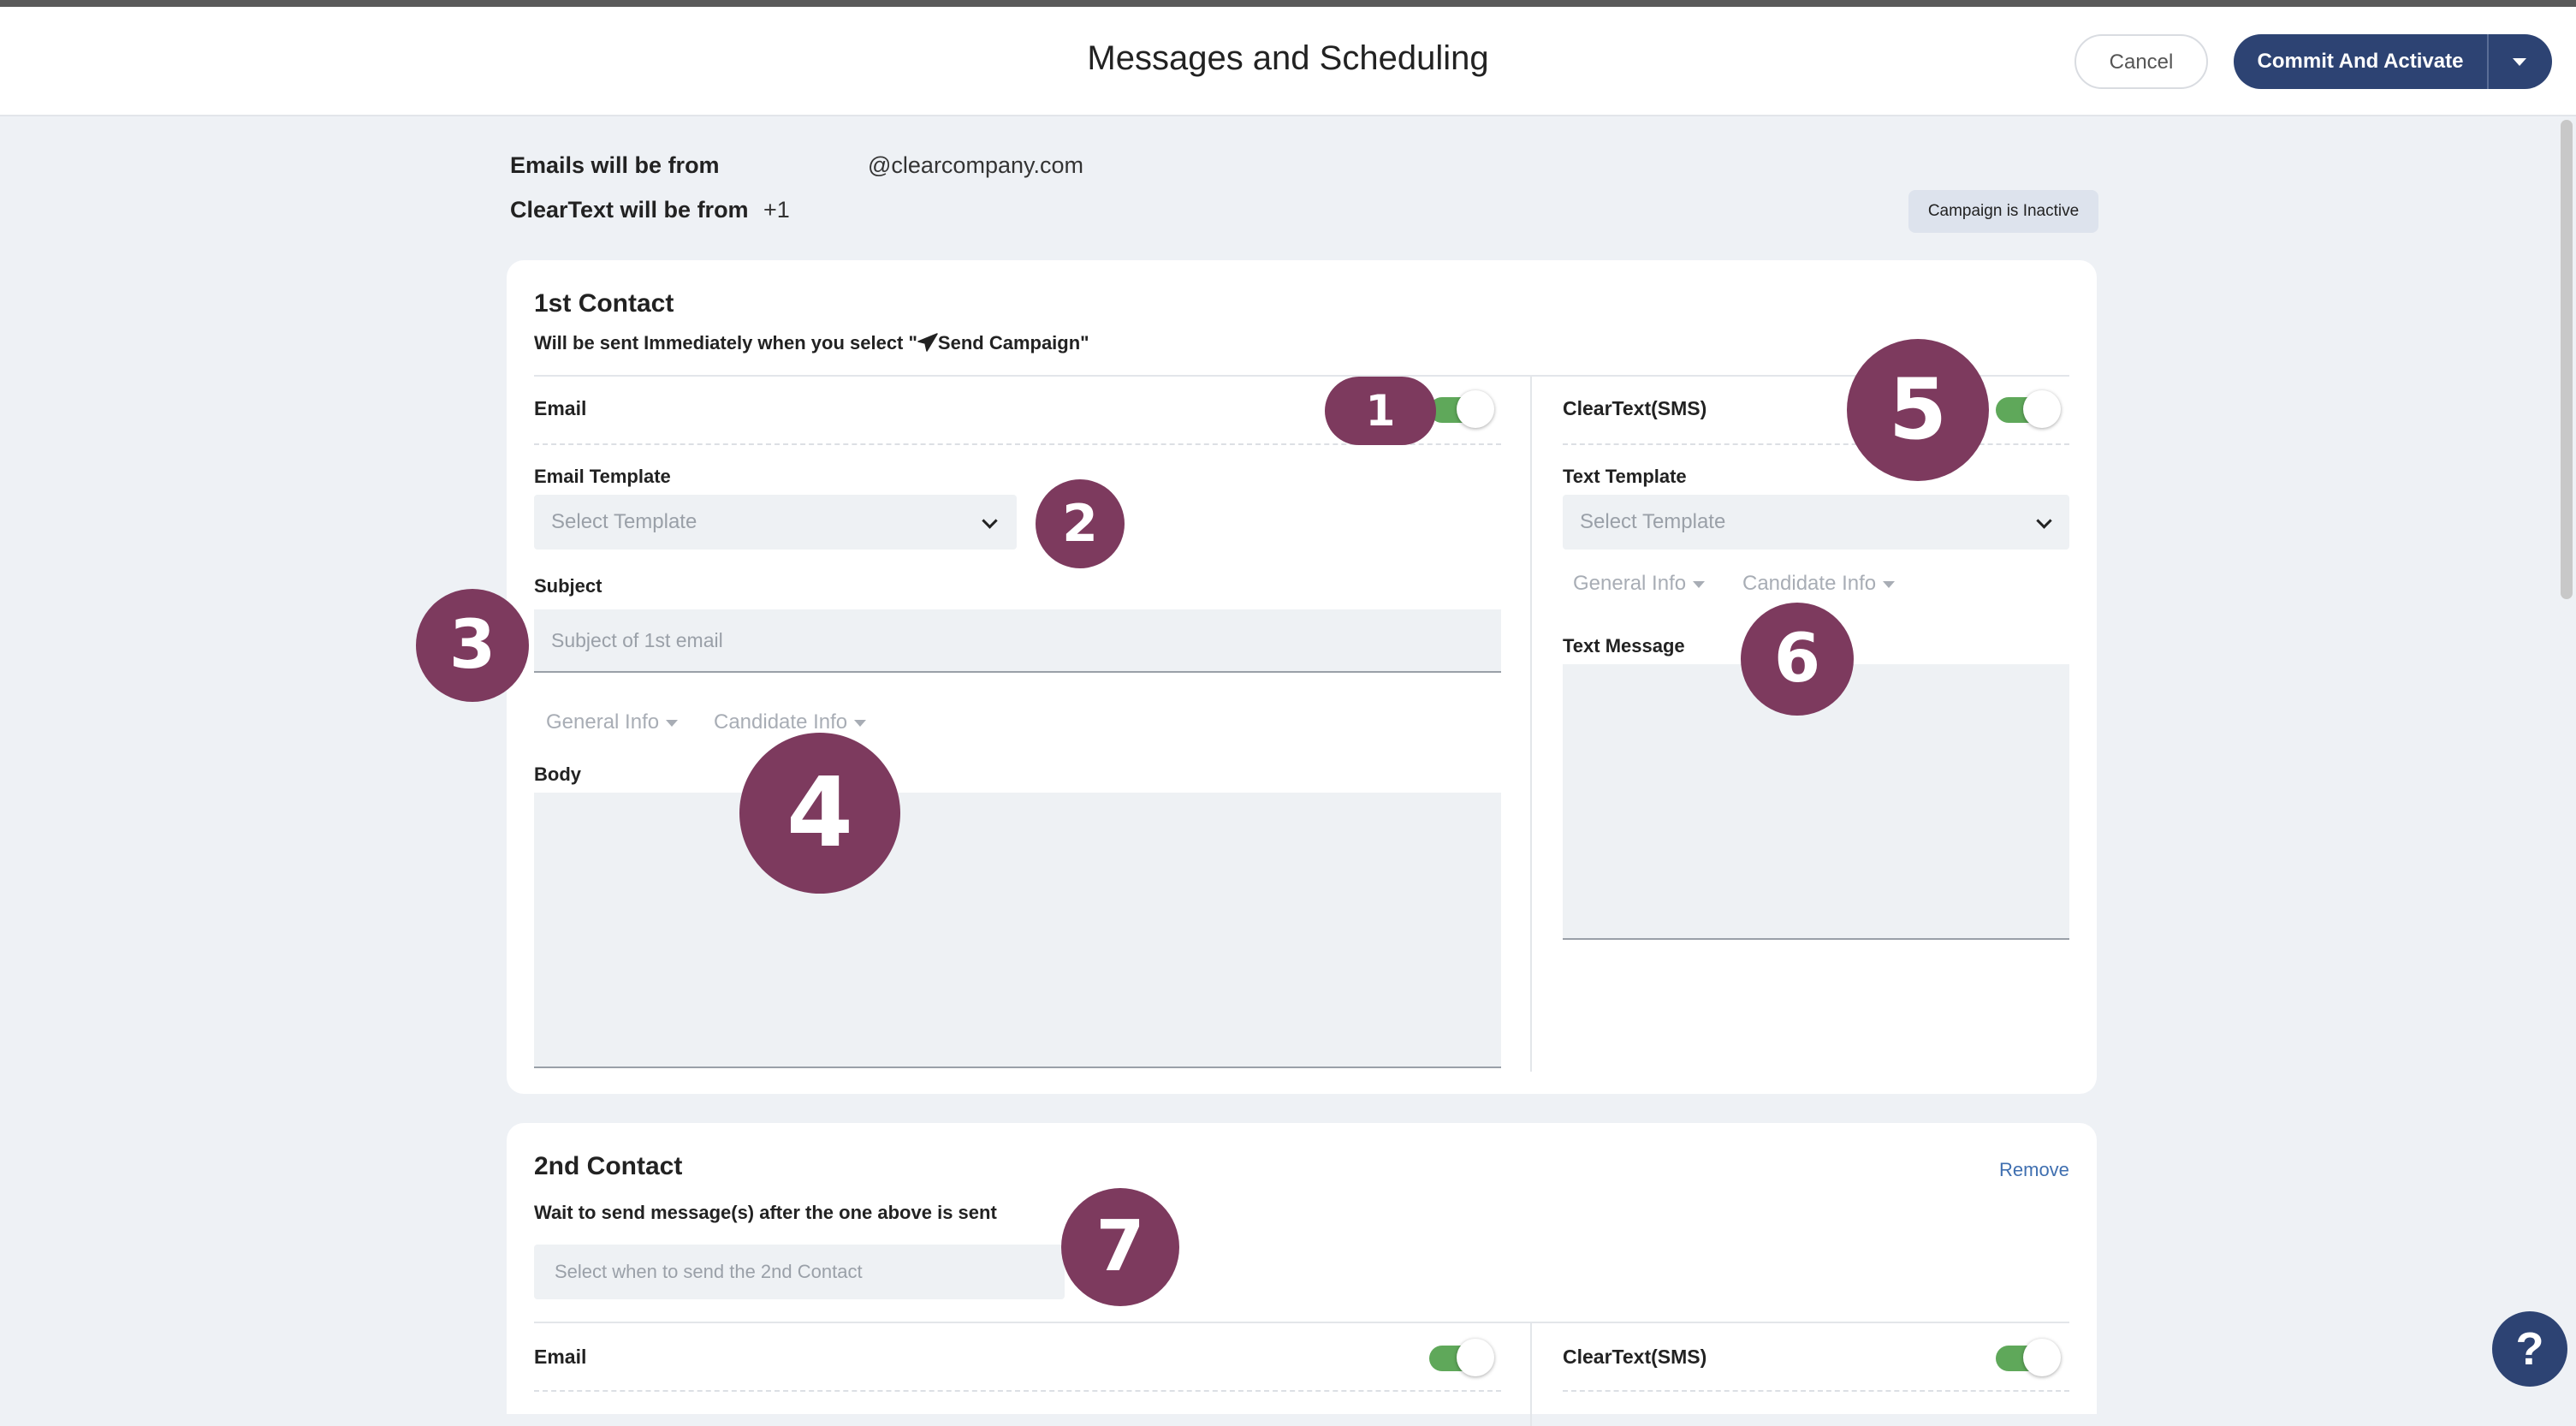  I want to click on contact2-email-divider, so click(1017, 1391).